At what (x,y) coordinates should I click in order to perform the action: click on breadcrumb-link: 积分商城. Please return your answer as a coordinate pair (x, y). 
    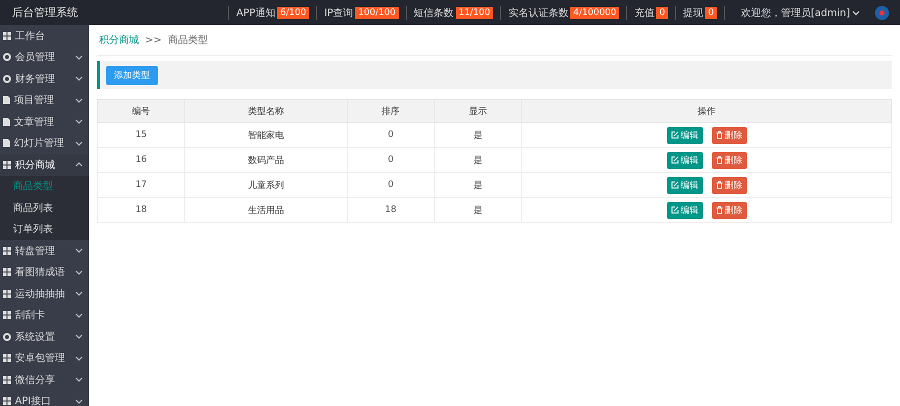
    Looking at the image, I should click on (119, 40).